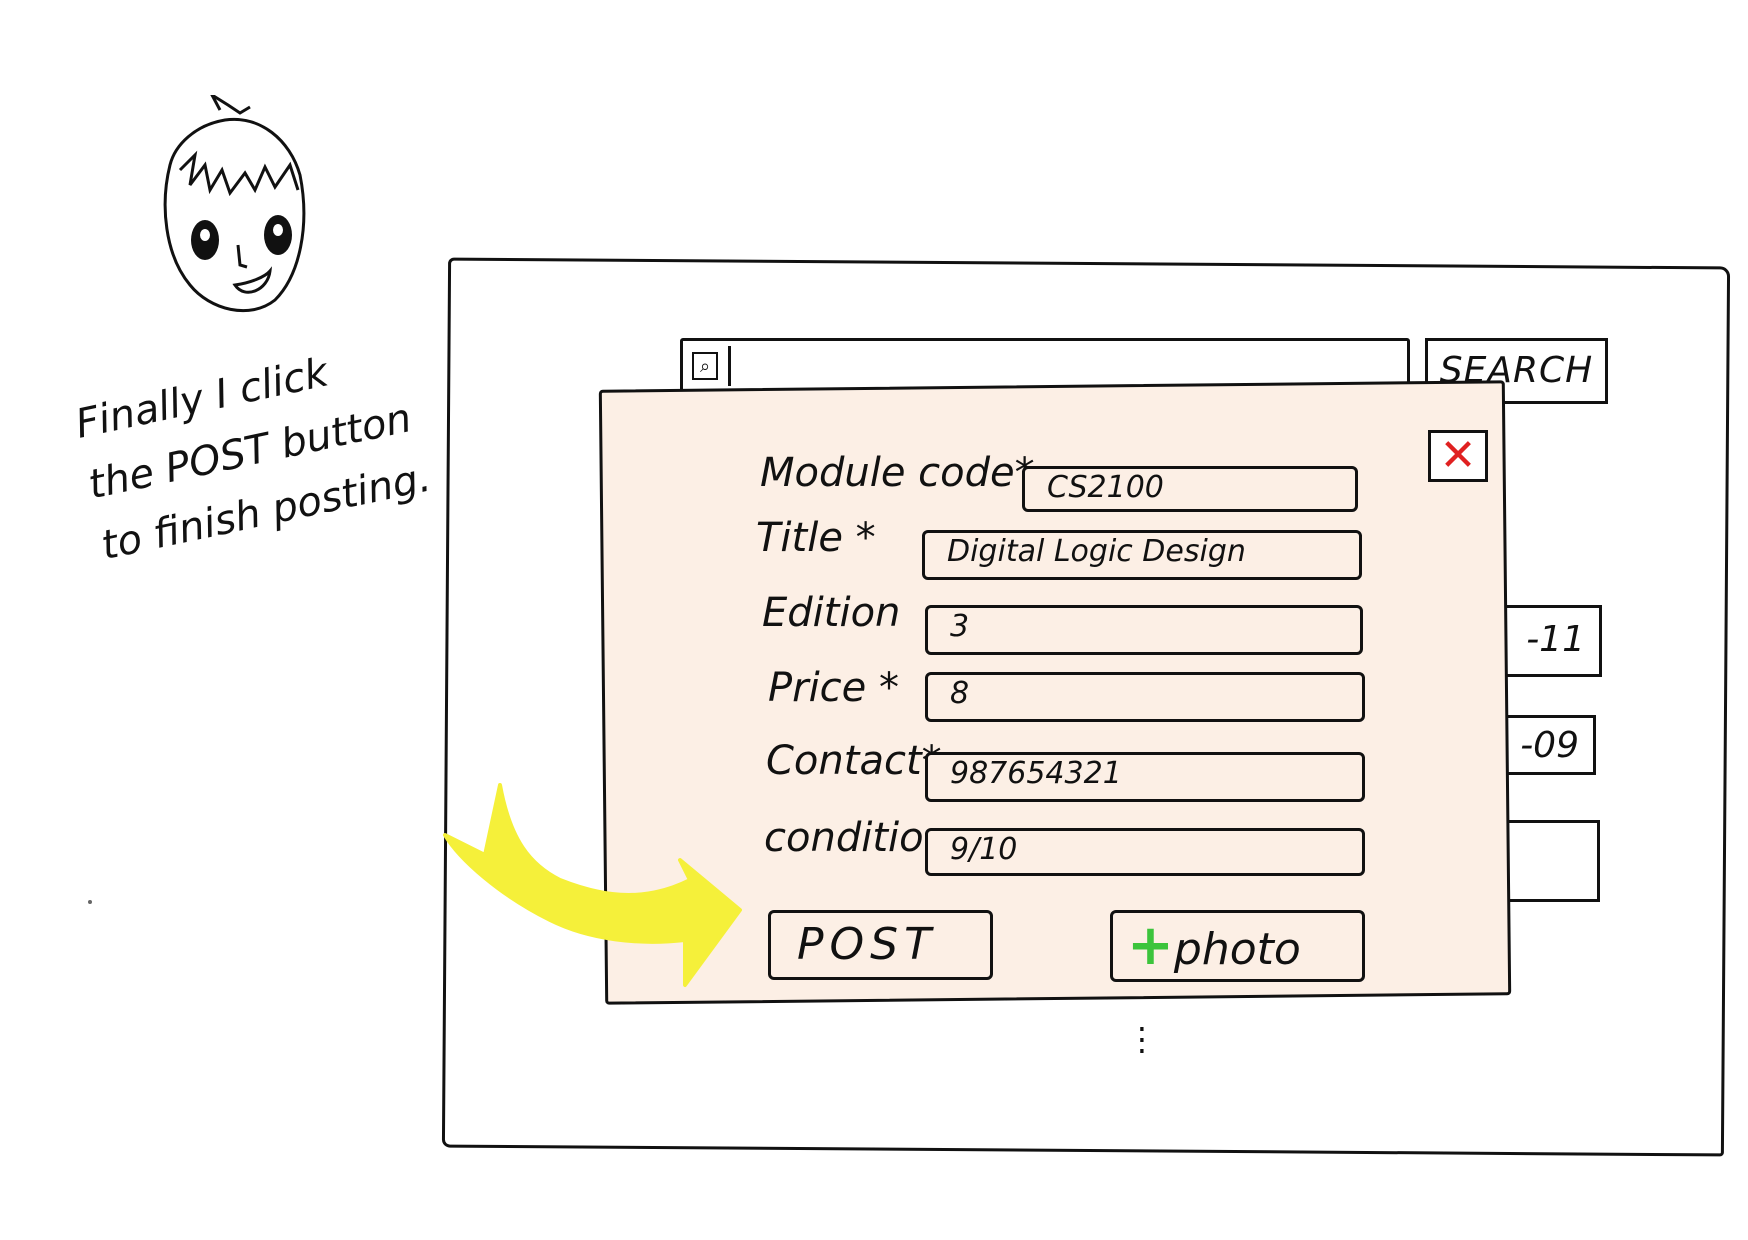 The width and height of the screenshot is (1748, 1240). Describe the element at coordinates (897, 473) in the screenshot. I see `module-code-label: Module code*` at that location.